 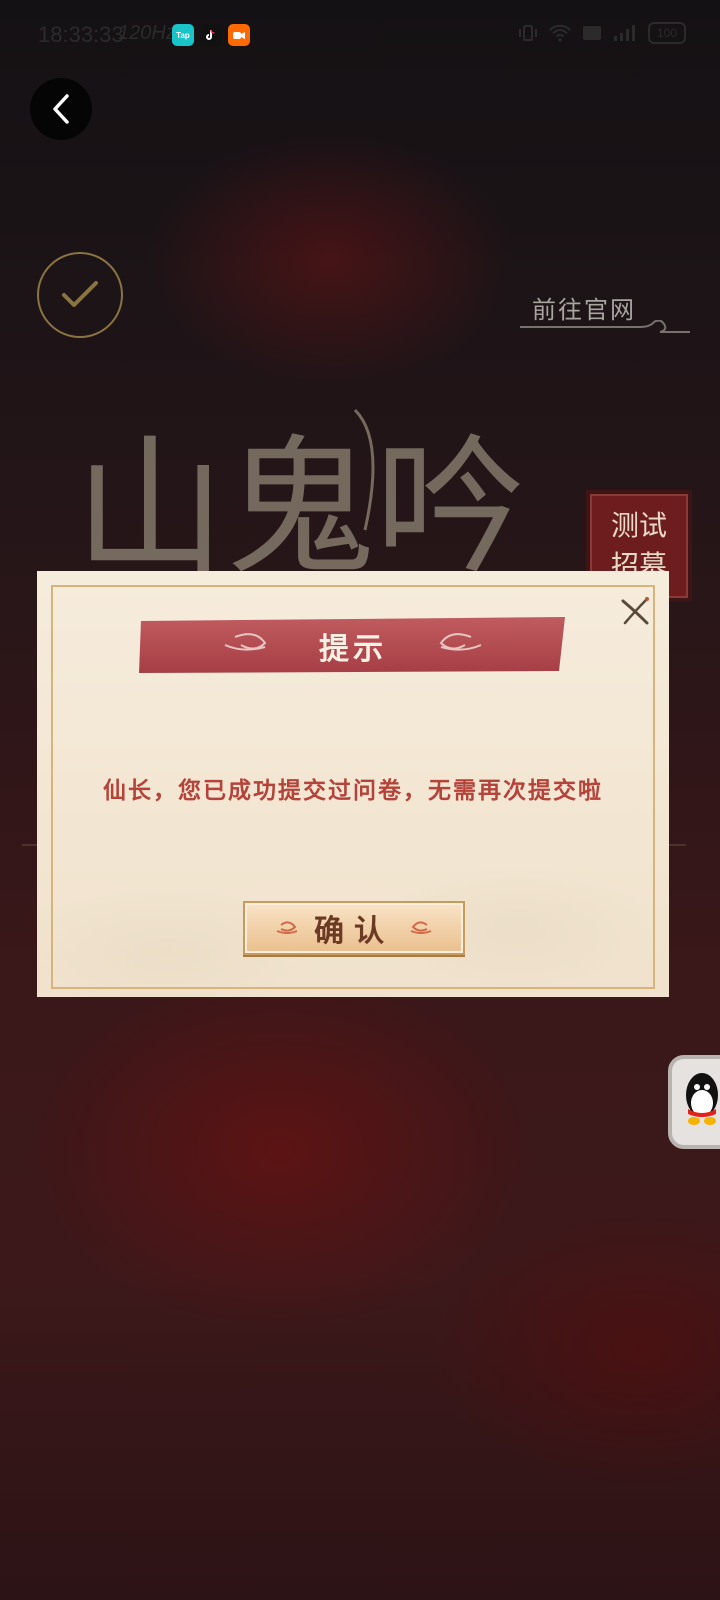 I want to click on badge-line-1: 测试, so click(x=638, y=525).